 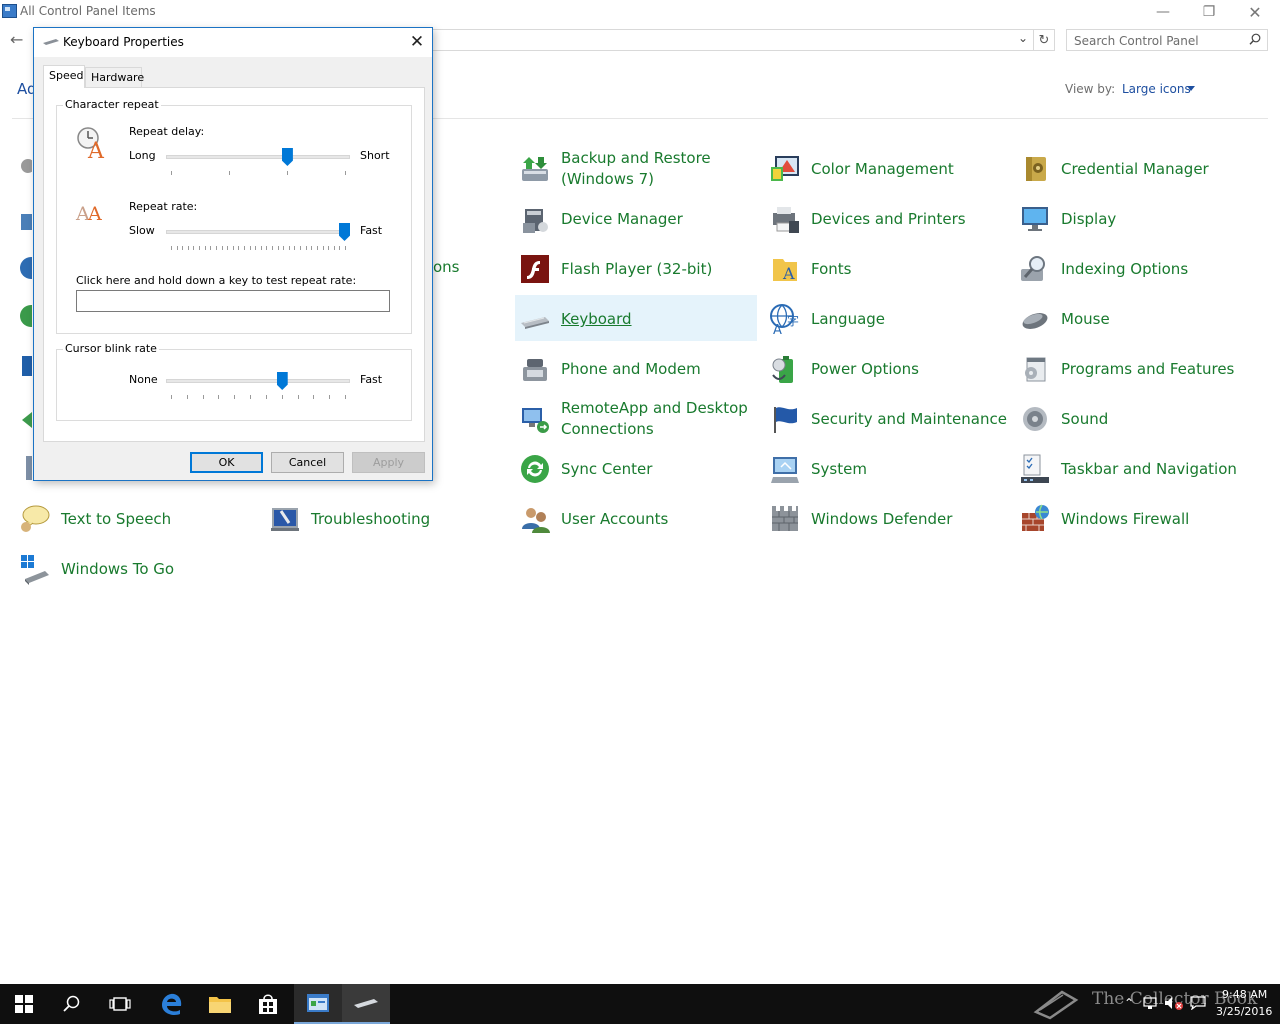 What do you see at coordinates (1163, 12) in the screenshot?
I see `minimize-button: —` at bounding box center [1163, 12].